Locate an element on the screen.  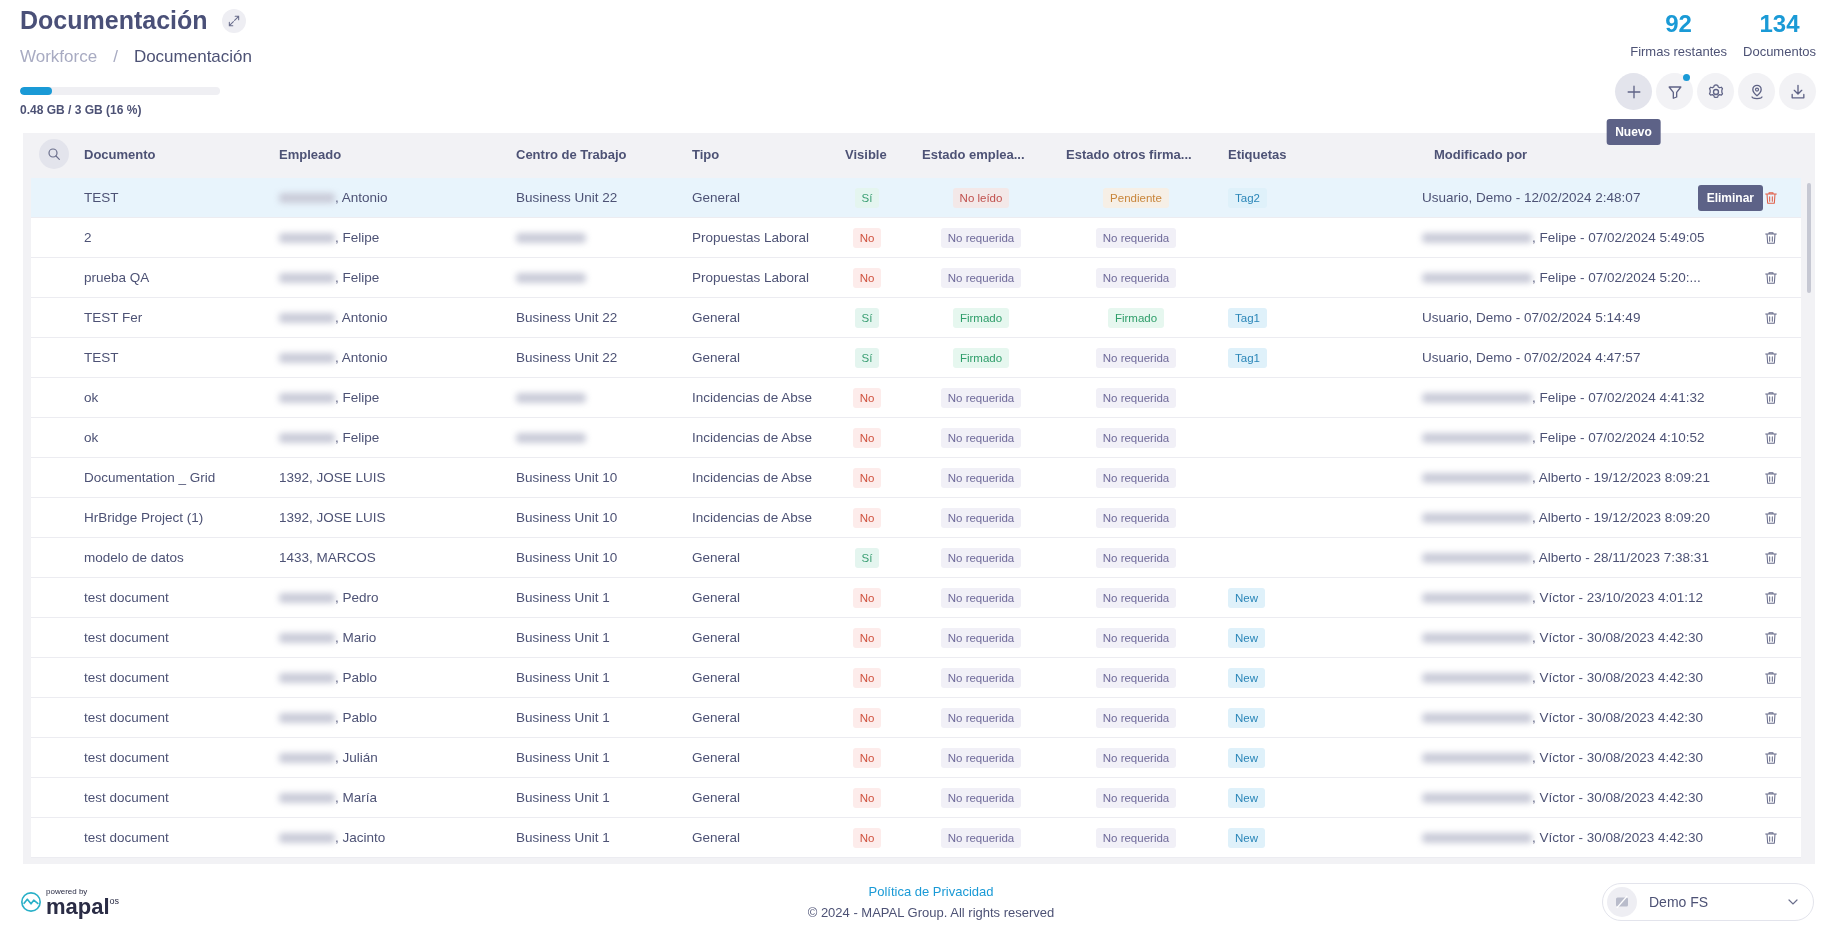
table-cell: , Mario is located at coordinates (356, 638).